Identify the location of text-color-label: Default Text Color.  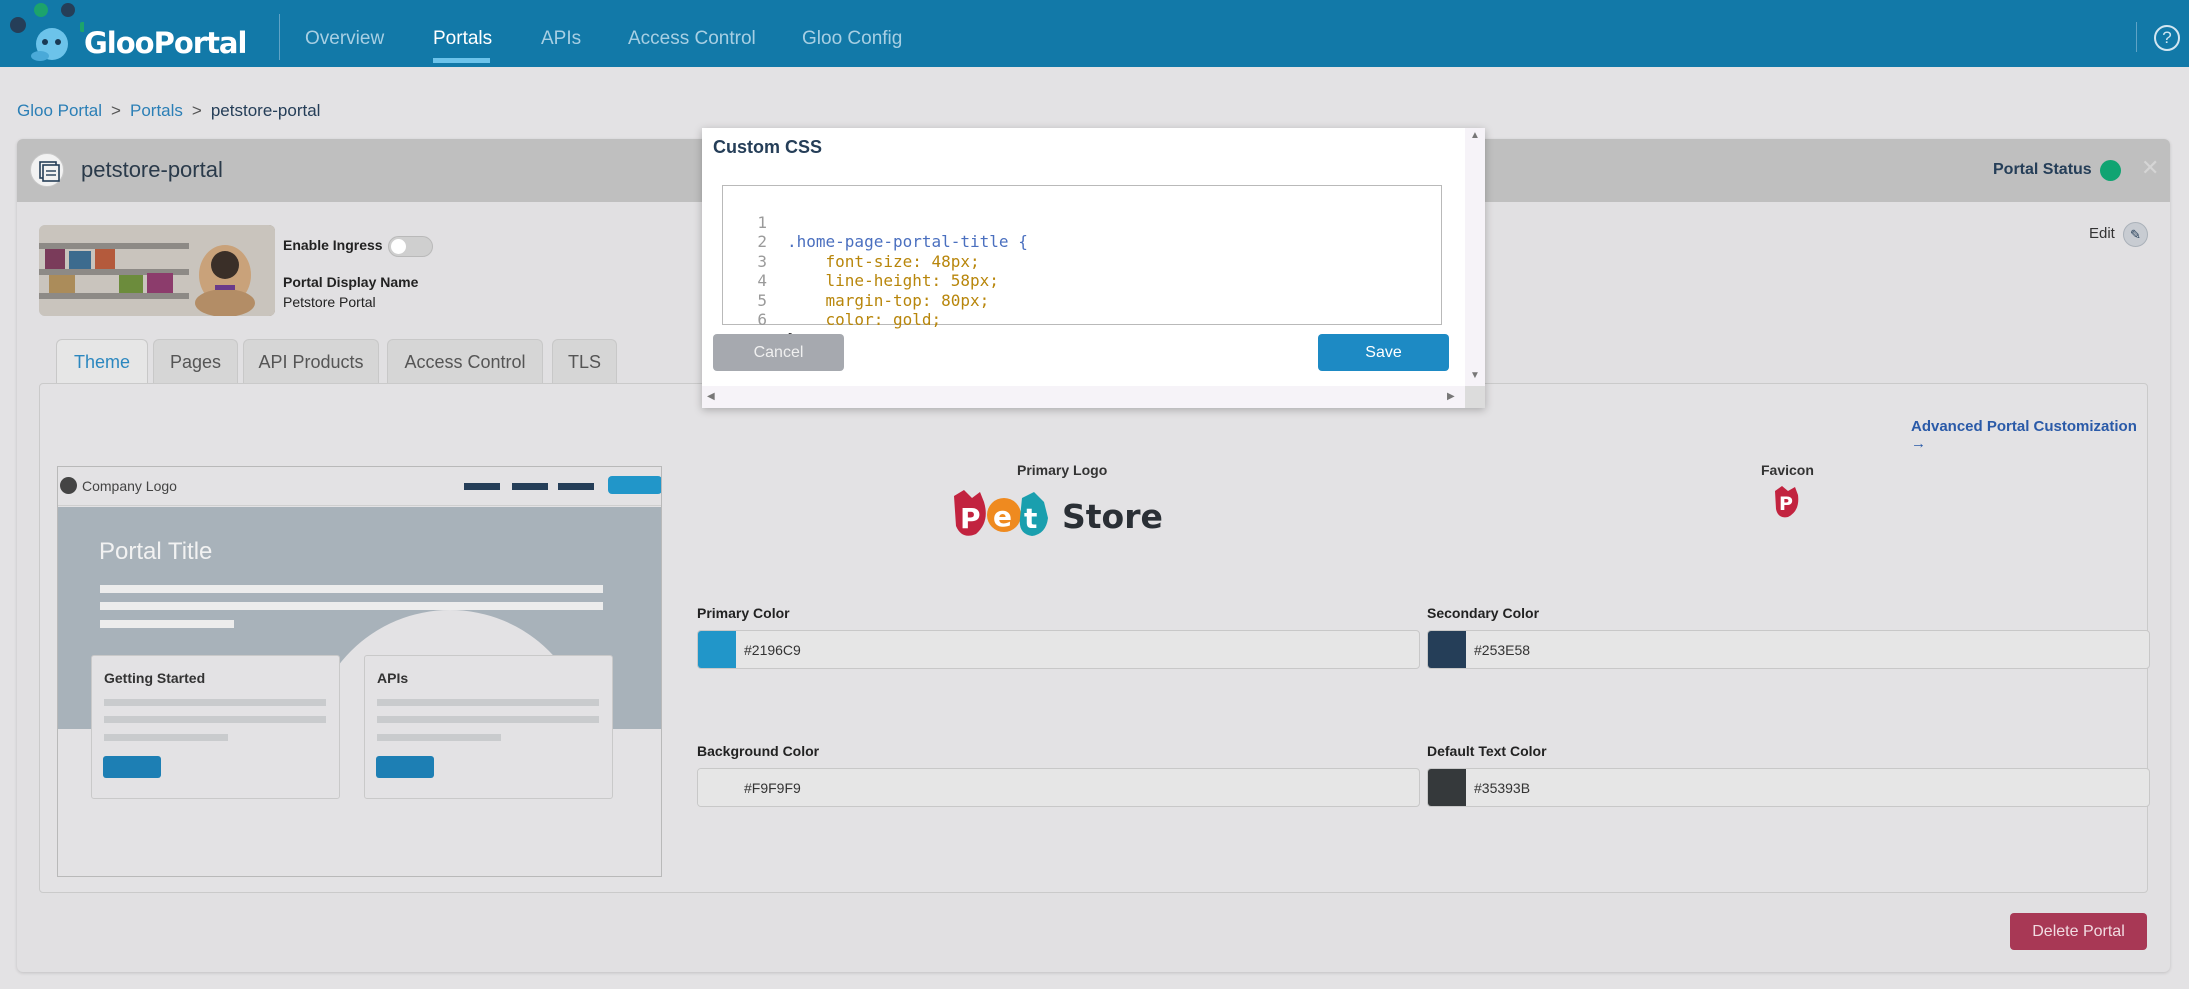
(1487, 751).